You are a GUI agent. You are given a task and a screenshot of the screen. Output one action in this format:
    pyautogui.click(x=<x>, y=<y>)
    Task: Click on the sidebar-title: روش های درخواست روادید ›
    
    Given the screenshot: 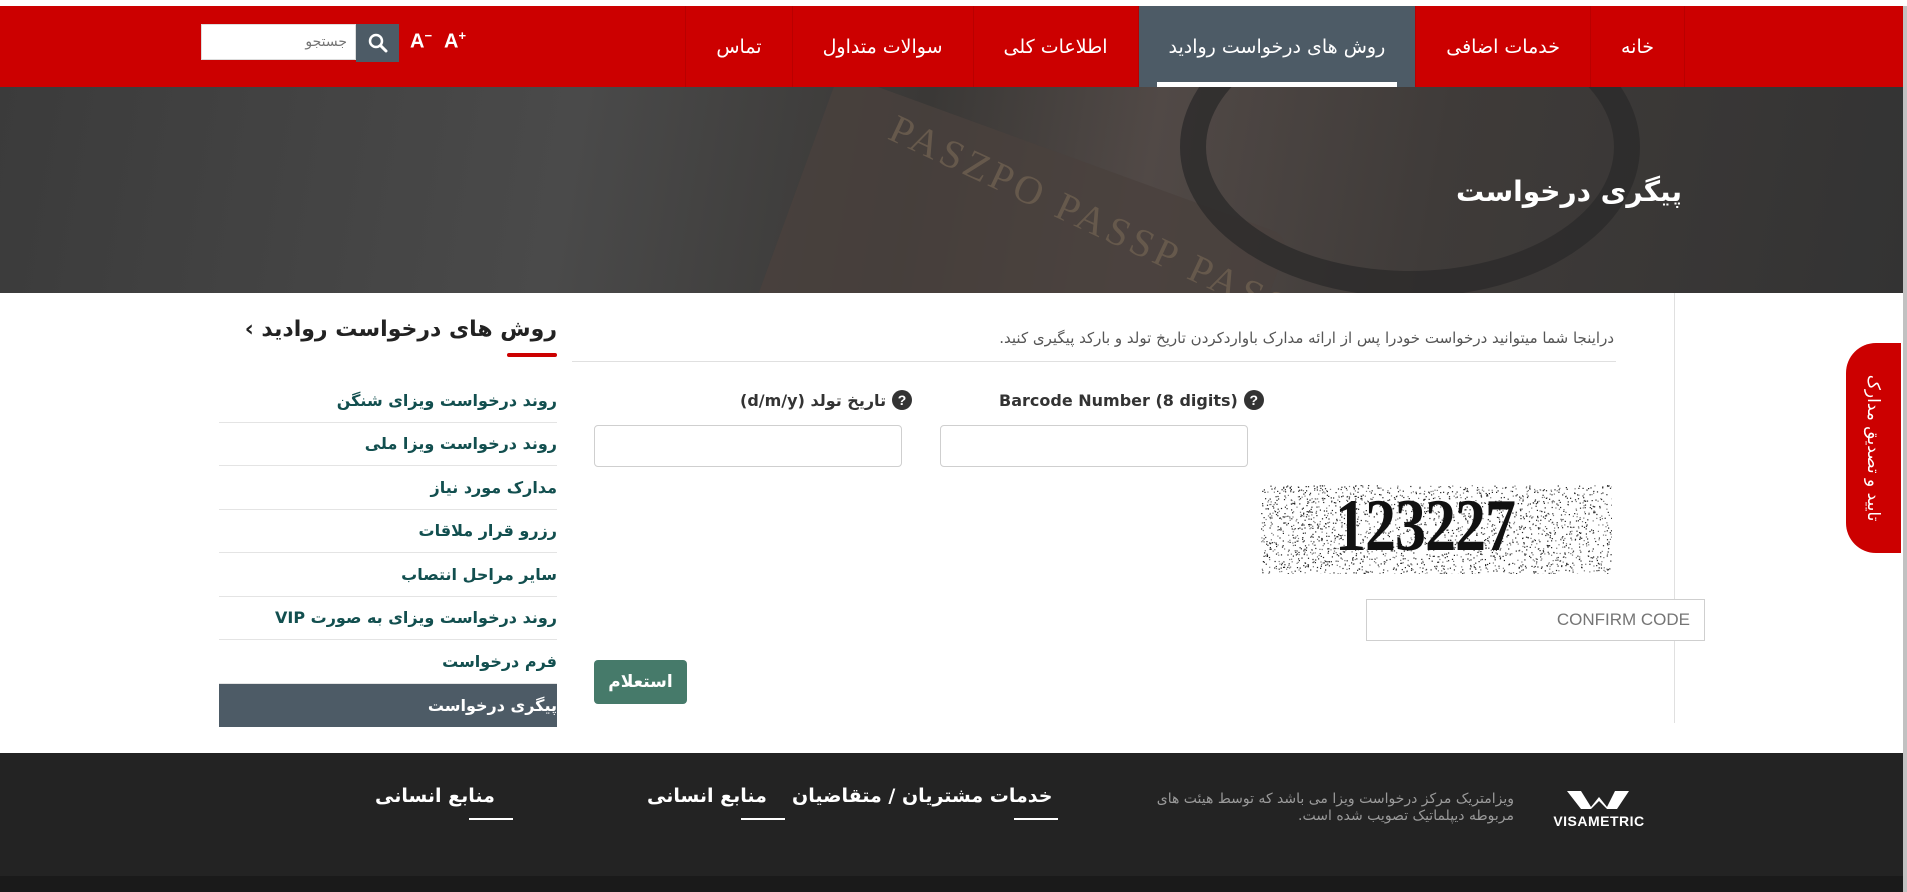 What is the action you would take?
    pyautogui.click(x=401, y=329)
    